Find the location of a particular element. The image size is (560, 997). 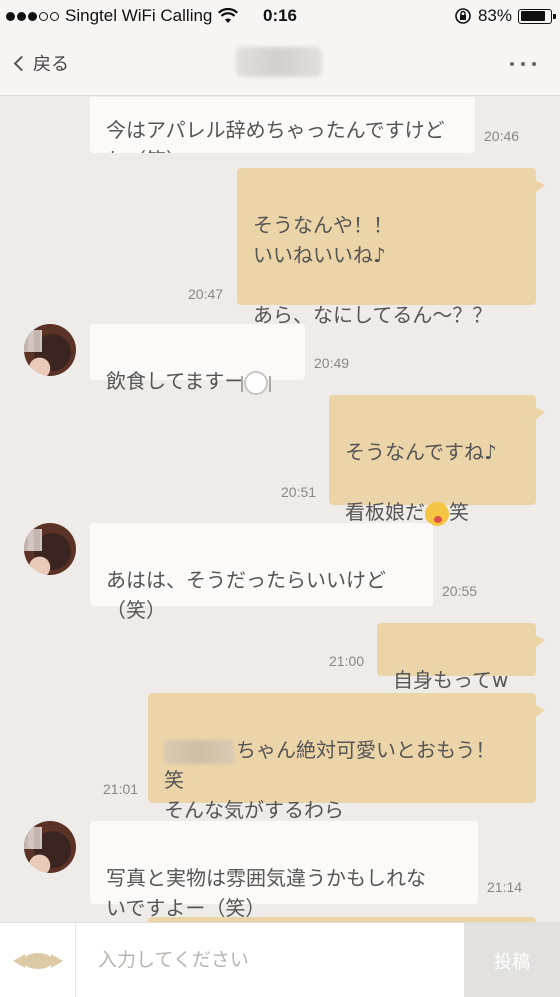

message-text: 自身もってw is located at coordinates (451, 680).